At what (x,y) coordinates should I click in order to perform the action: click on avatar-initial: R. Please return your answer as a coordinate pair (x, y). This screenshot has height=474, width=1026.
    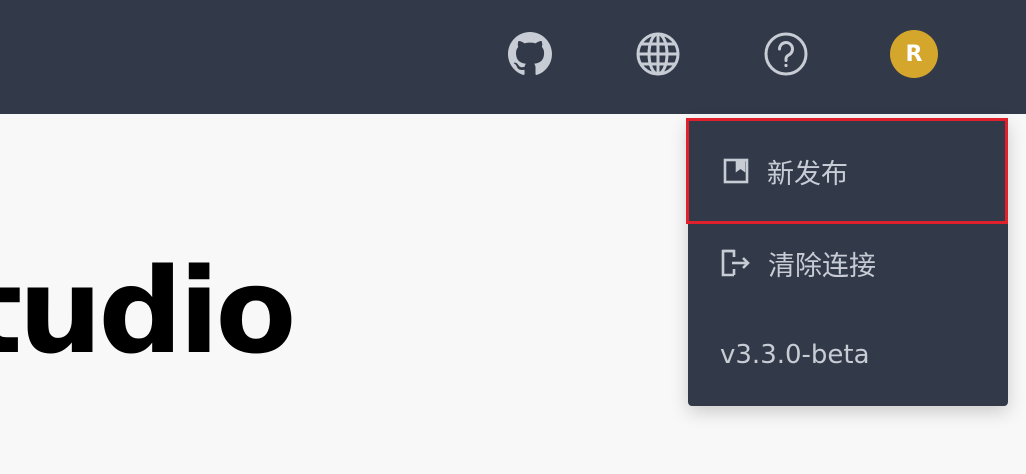
    Looking at the image, I should click on (914, 54).